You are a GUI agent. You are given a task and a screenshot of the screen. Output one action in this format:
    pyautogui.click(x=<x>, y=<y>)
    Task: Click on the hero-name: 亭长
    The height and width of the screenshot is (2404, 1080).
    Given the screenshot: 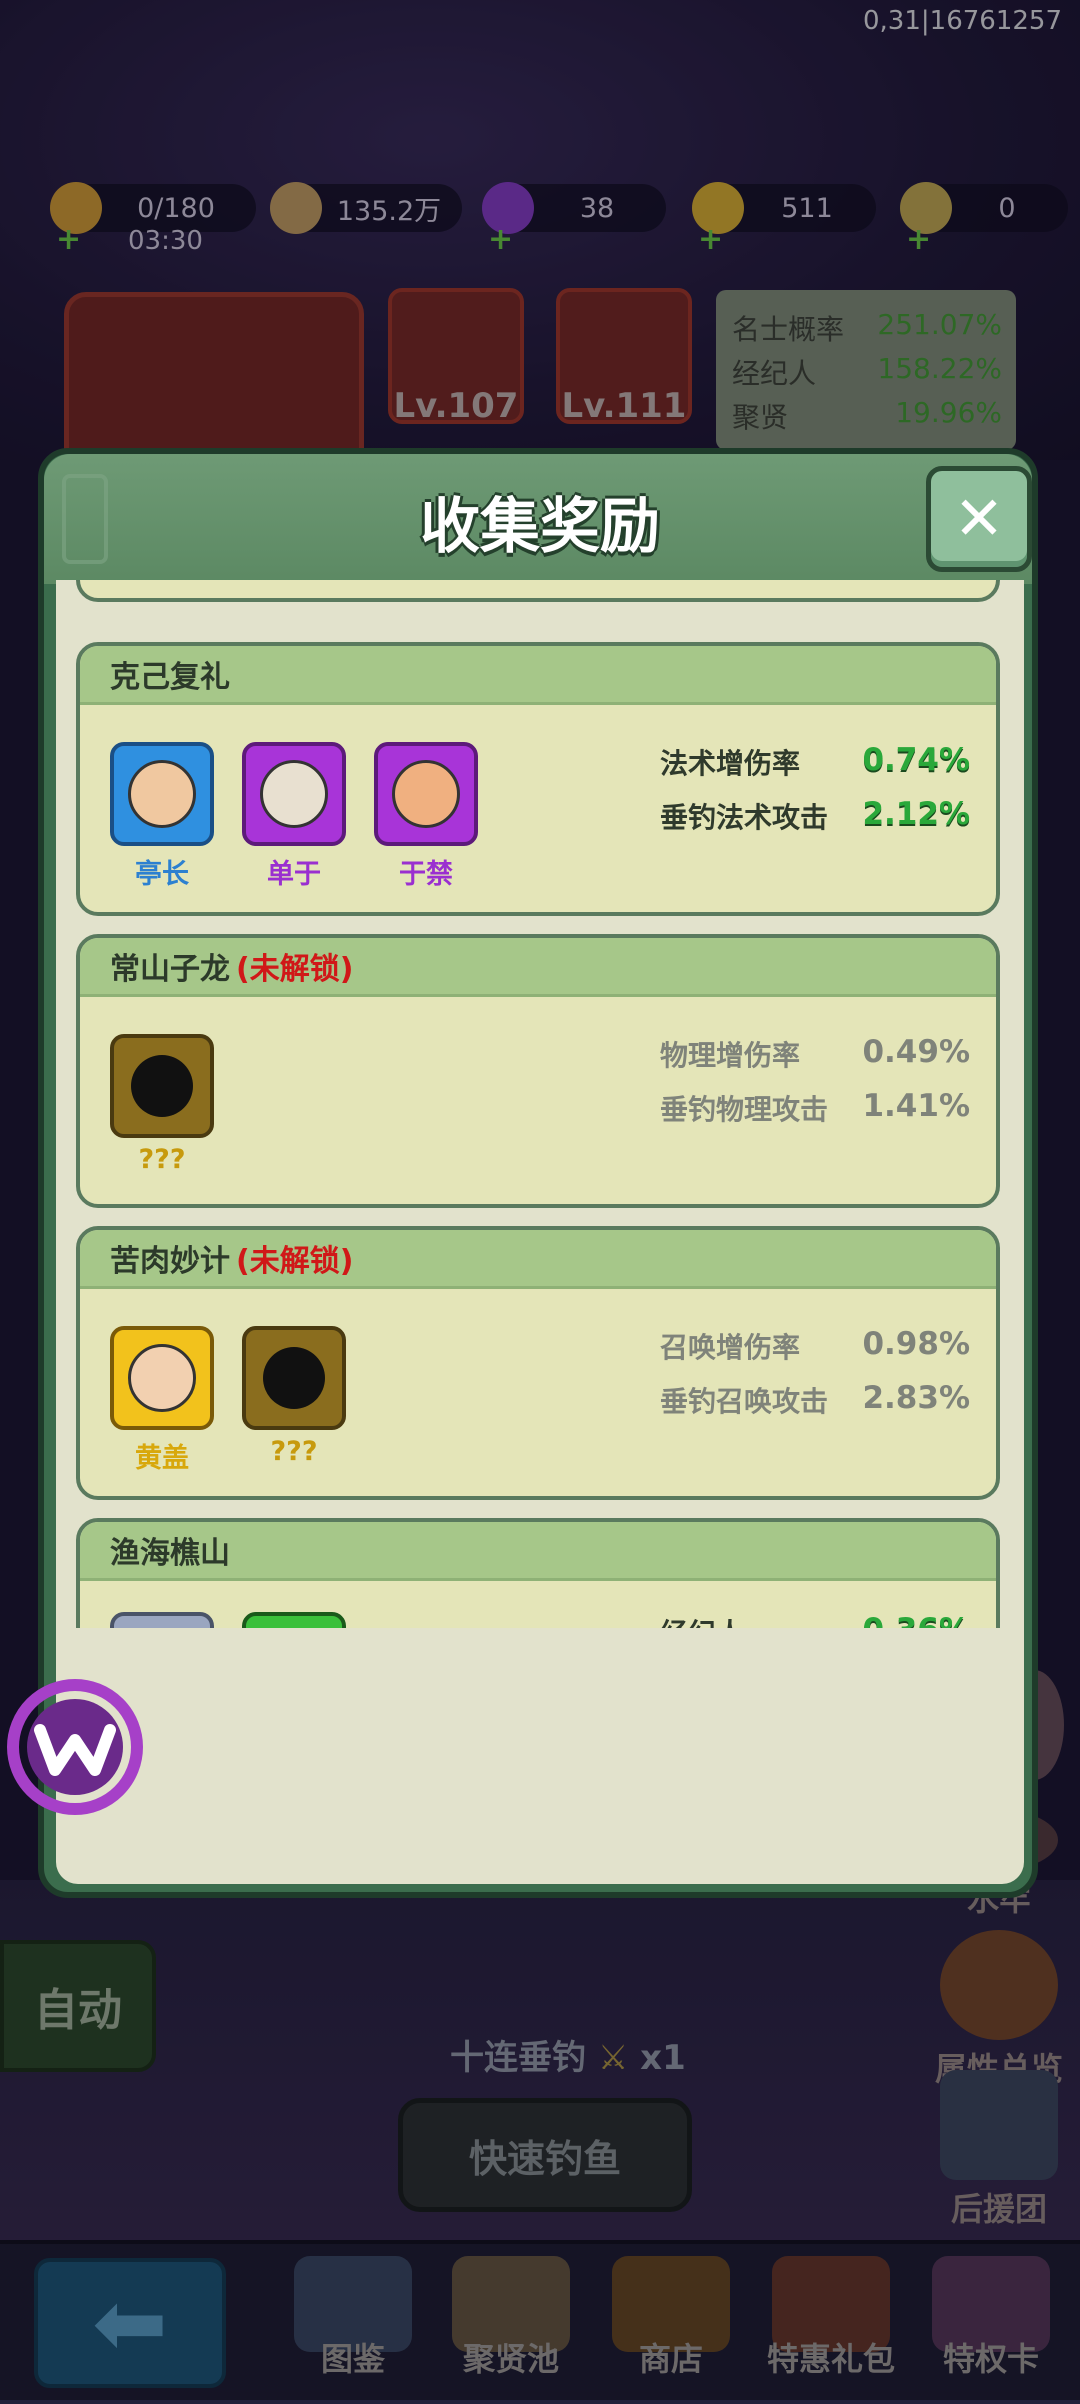 What is the action you would take?
    pyautogui.click(x=162, y=874)
    